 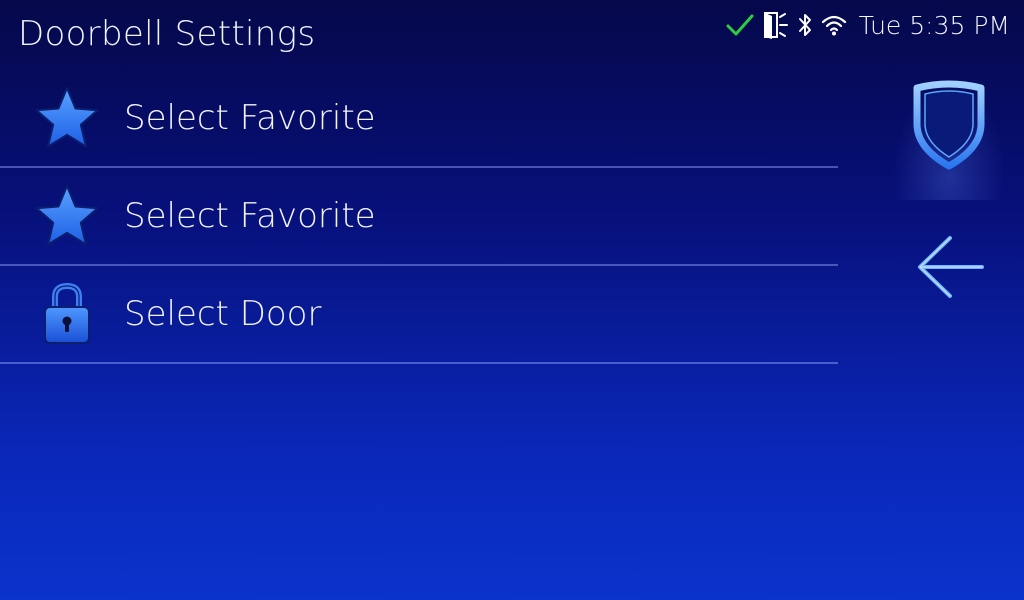 I want to click on door-sensor-icon, so click(x=776, y=25).